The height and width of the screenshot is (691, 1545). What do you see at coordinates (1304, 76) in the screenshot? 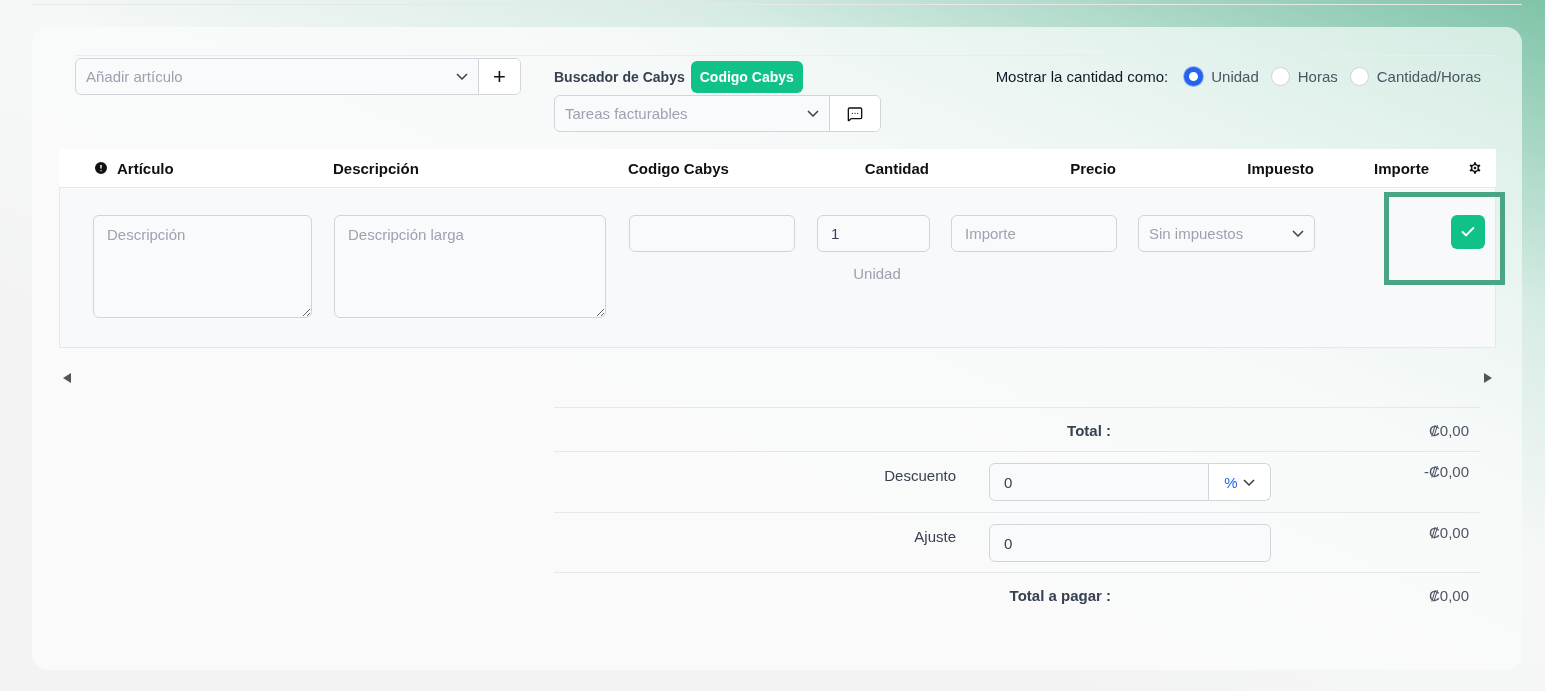
I see `quantity-mode-radio: Horas` at bounding box center [1304, 76].